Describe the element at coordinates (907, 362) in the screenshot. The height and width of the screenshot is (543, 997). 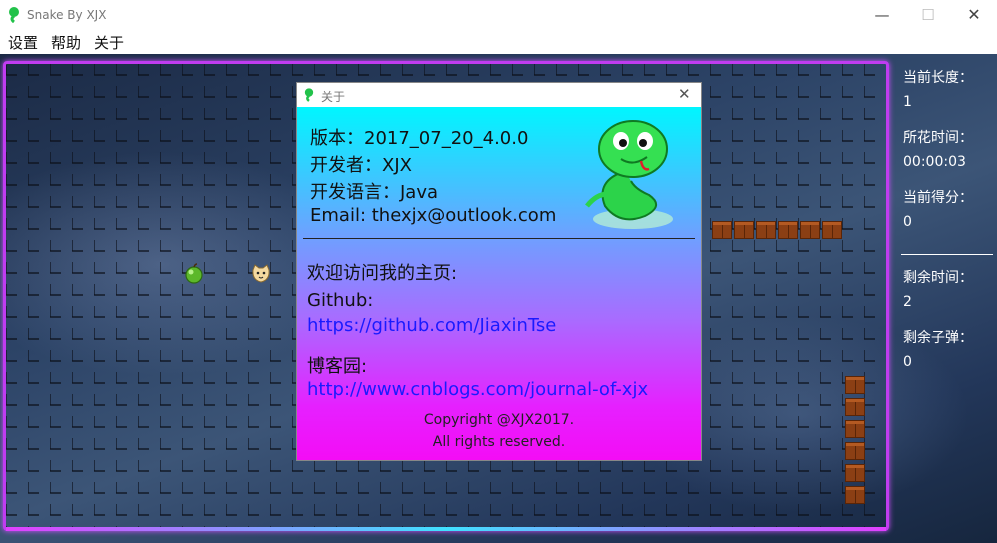
I see `remaining-bullets-value: 0` at that location.